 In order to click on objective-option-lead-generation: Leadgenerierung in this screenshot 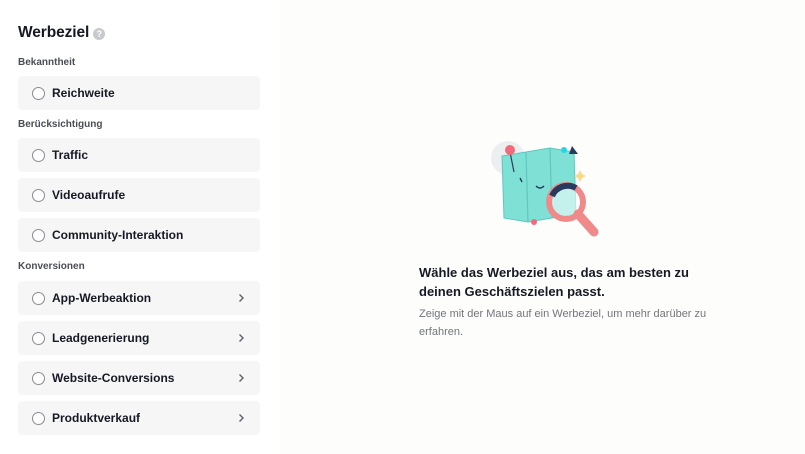, I will do `click(139, 338)`.